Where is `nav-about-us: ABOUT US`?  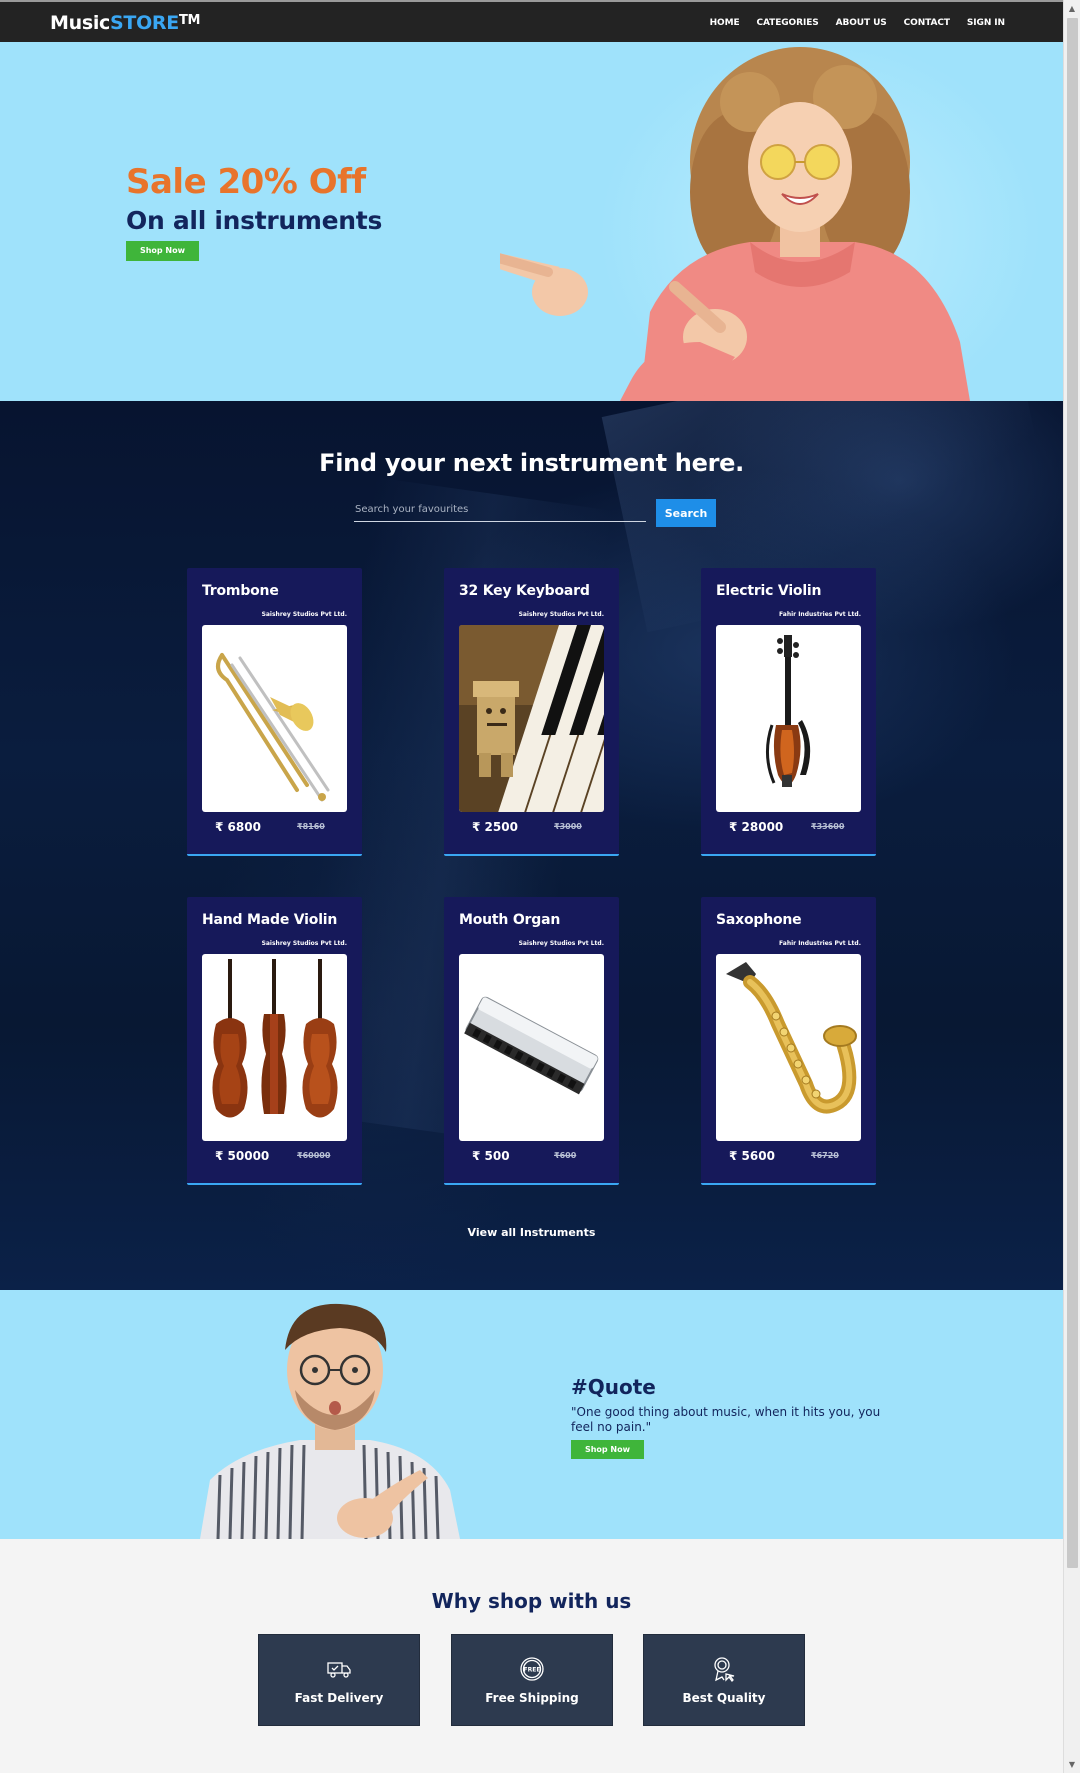
nav-about-us: ABOUT US is located at coordinates (861, 23).